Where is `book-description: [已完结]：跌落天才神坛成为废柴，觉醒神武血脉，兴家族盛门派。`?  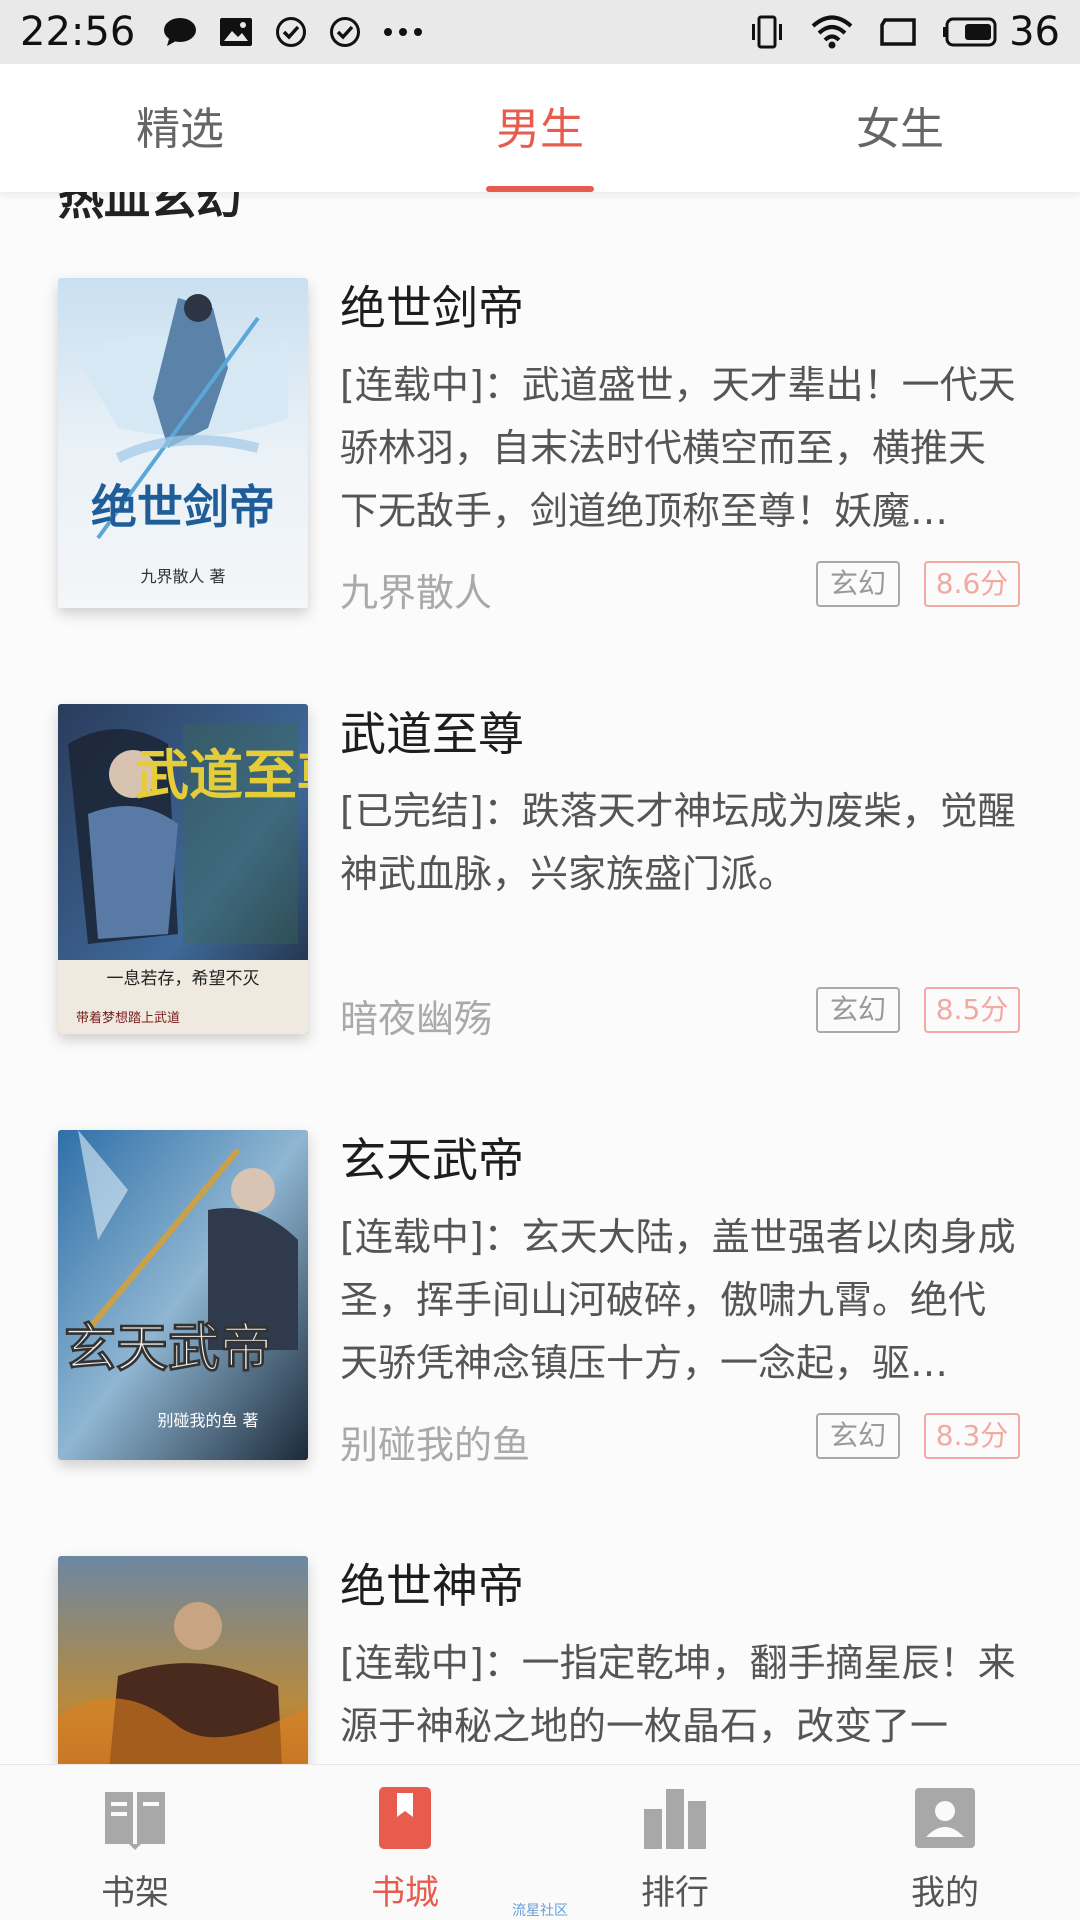
book-description: [已完结]：跌落天才神坛成为废柴，觉醒神武血脉，兴家族盛门派。 is located at coordinates (678, 842).